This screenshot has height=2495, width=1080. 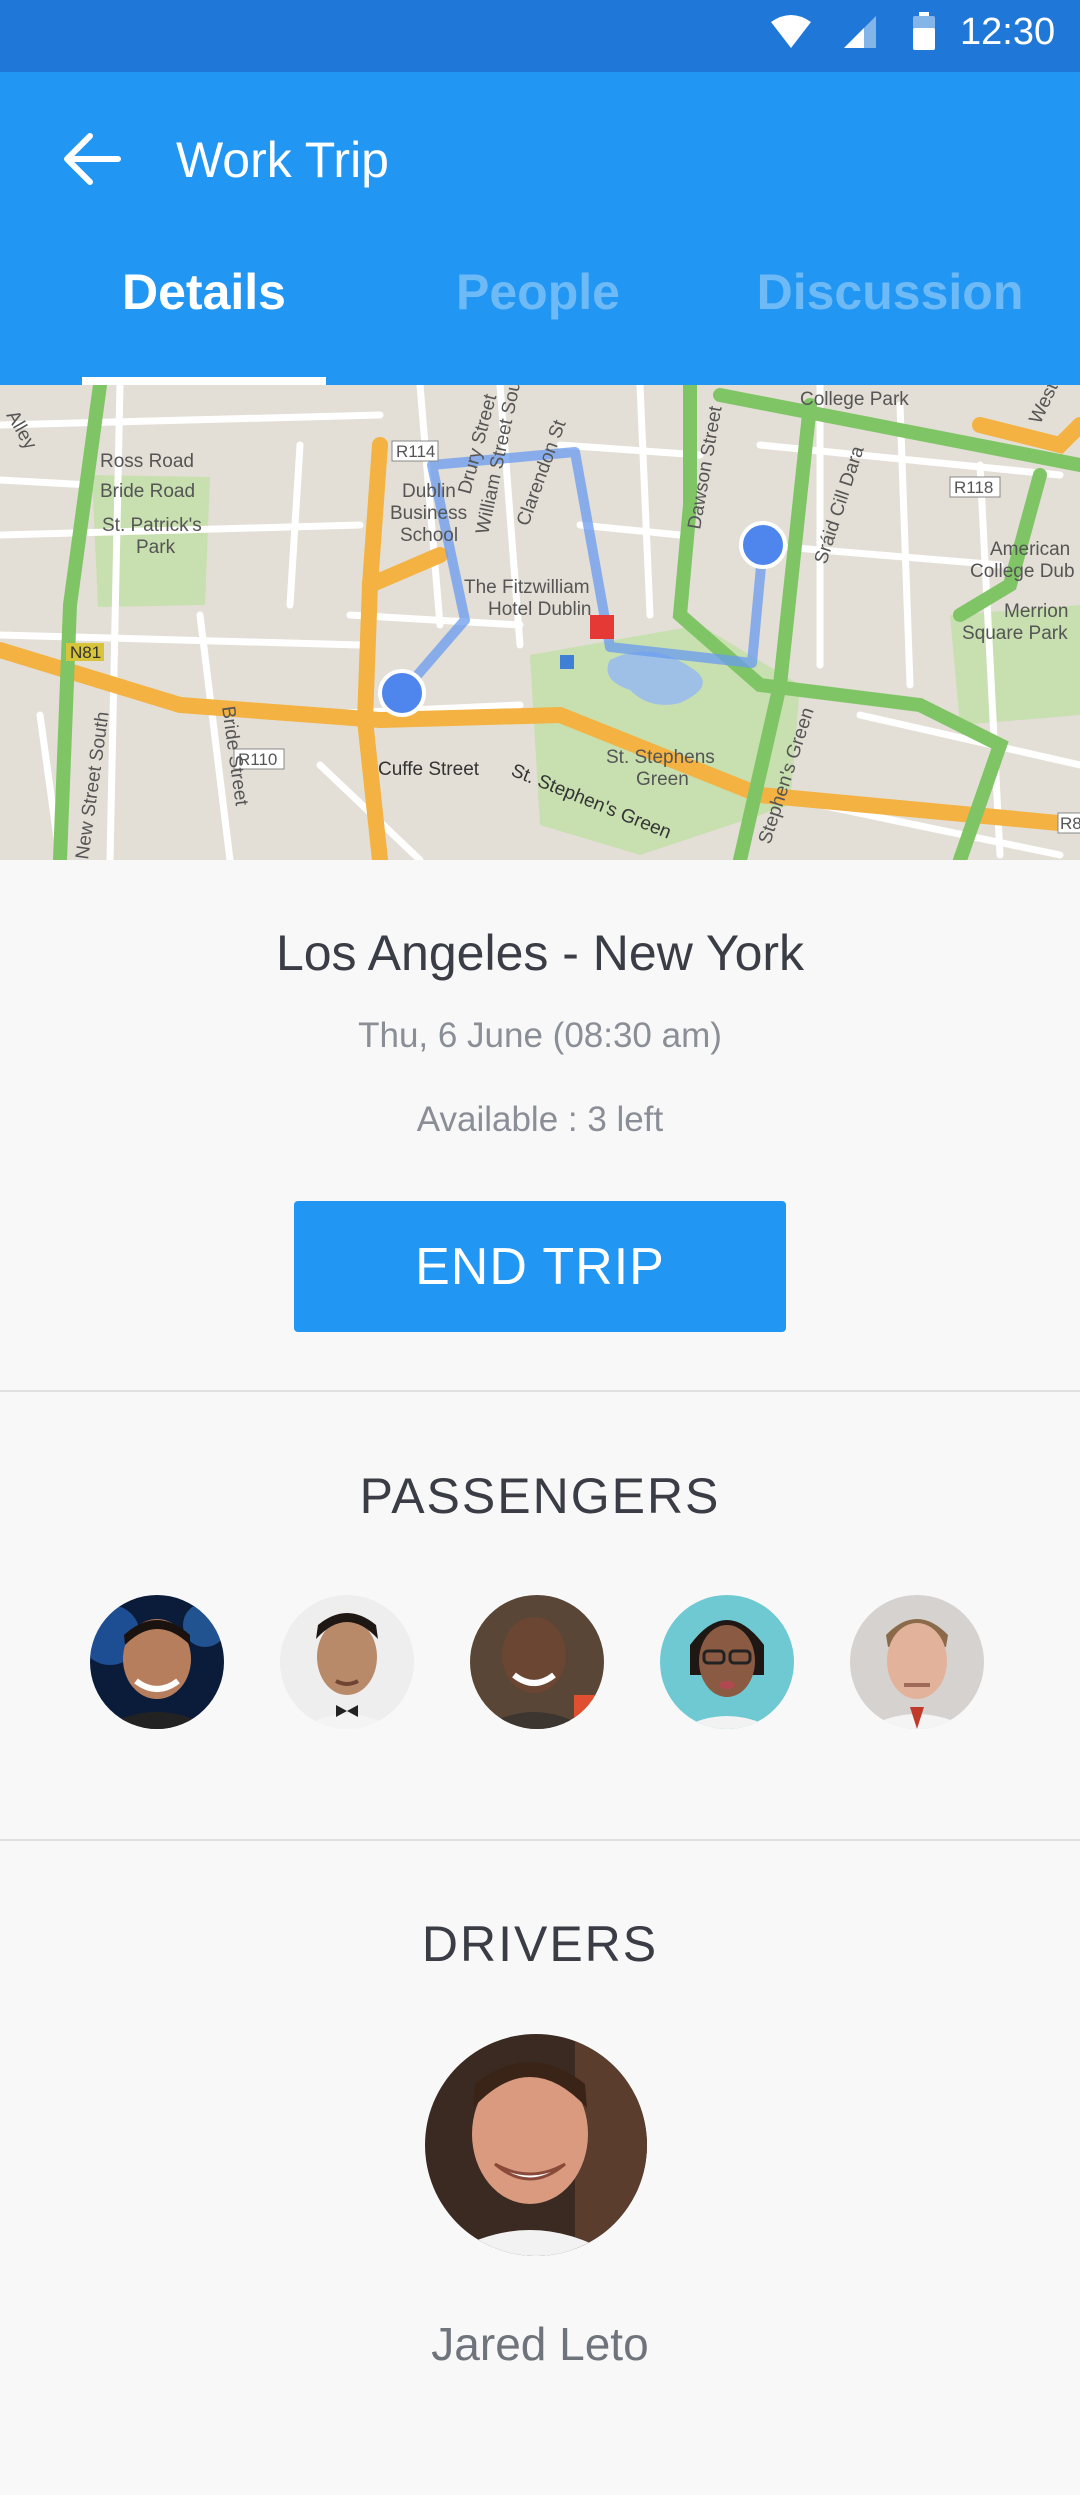 What do you see at coordinates (428, 513) in the screenshot?
I see `map-label-dublin-school-2: Business` at bounding box center [428, 513].